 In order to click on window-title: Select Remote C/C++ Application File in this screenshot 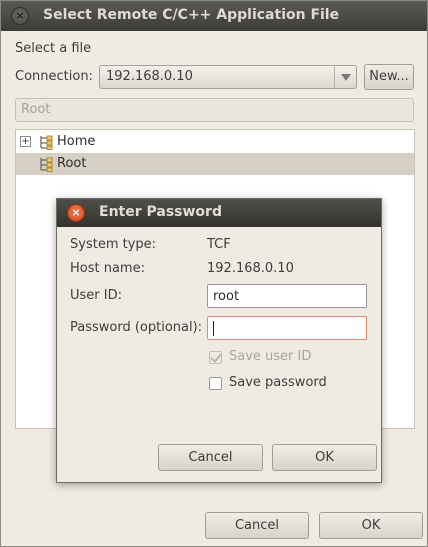, I will do `click(191, 15)`.